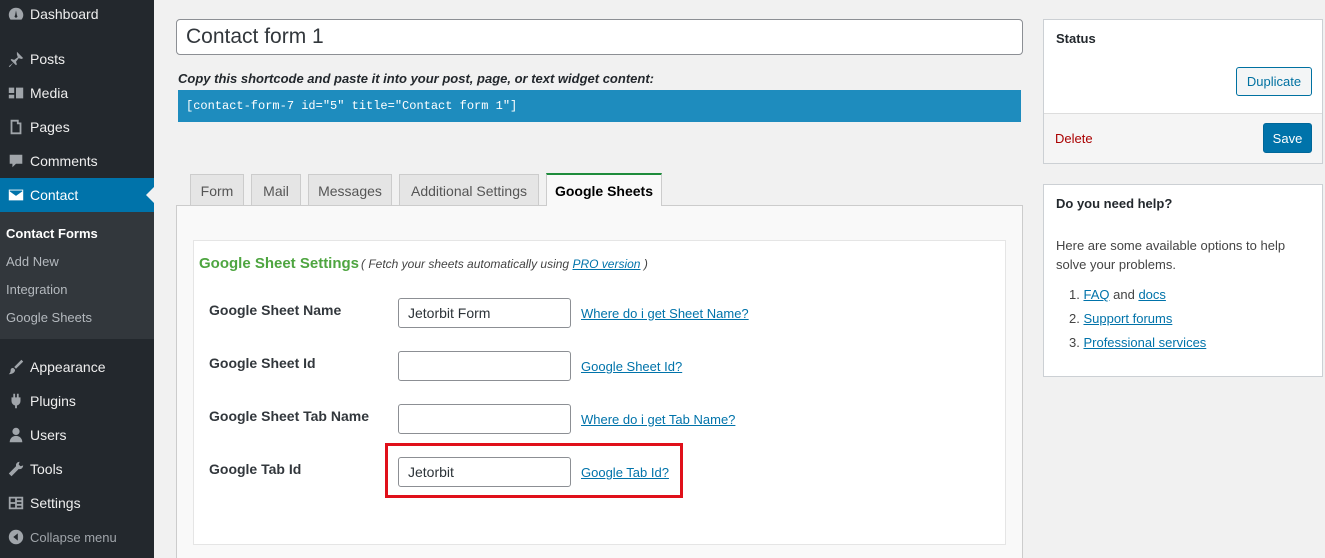 This screenshot has height=558, width=1325. What do you see at coordinates (46, 469) in the screenshot?
I see `menu-label: Tools` at bounding box center [46, 469].